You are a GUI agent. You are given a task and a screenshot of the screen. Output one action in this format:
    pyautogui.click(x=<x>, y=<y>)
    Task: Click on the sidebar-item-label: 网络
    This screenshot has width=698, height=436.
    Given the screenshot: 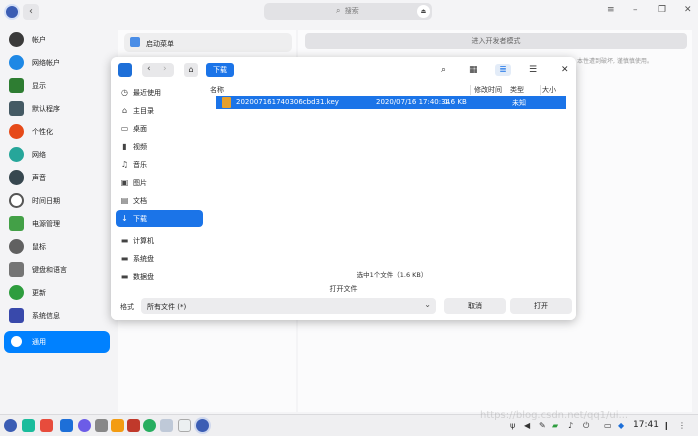 What is the action you would take?
    pyautogui.click(x=39, y=155)
    